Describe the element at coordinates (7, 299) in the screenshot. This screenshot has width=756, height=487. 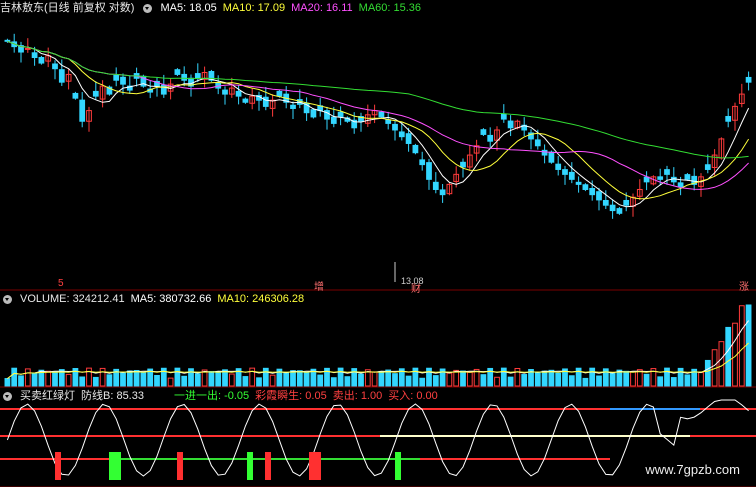
I see `volume-settings-icon` at that location.